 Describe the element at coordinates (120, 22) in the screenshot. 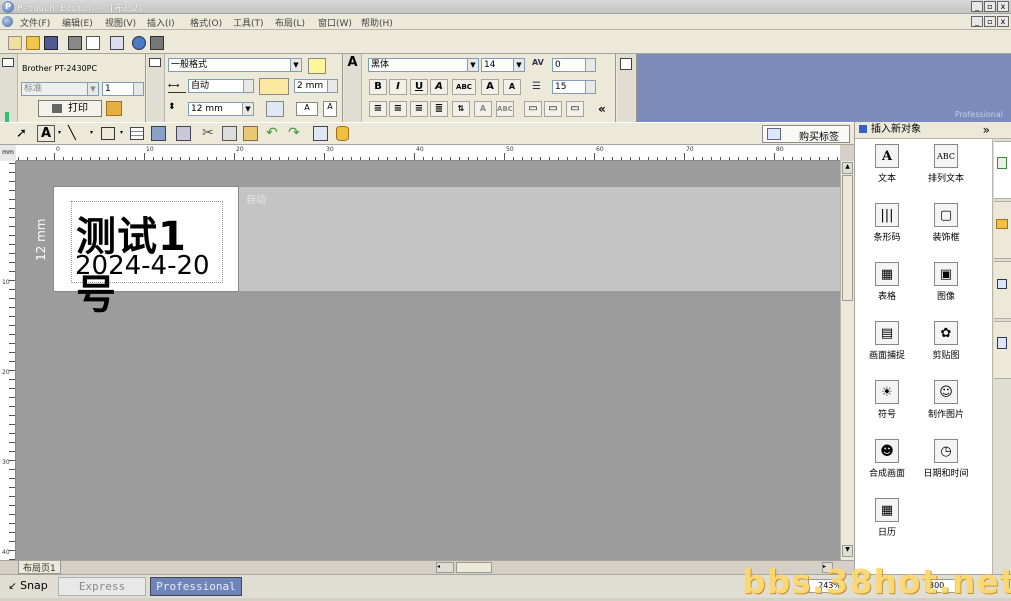

I see `menu-view: 视图(V)` at that location.